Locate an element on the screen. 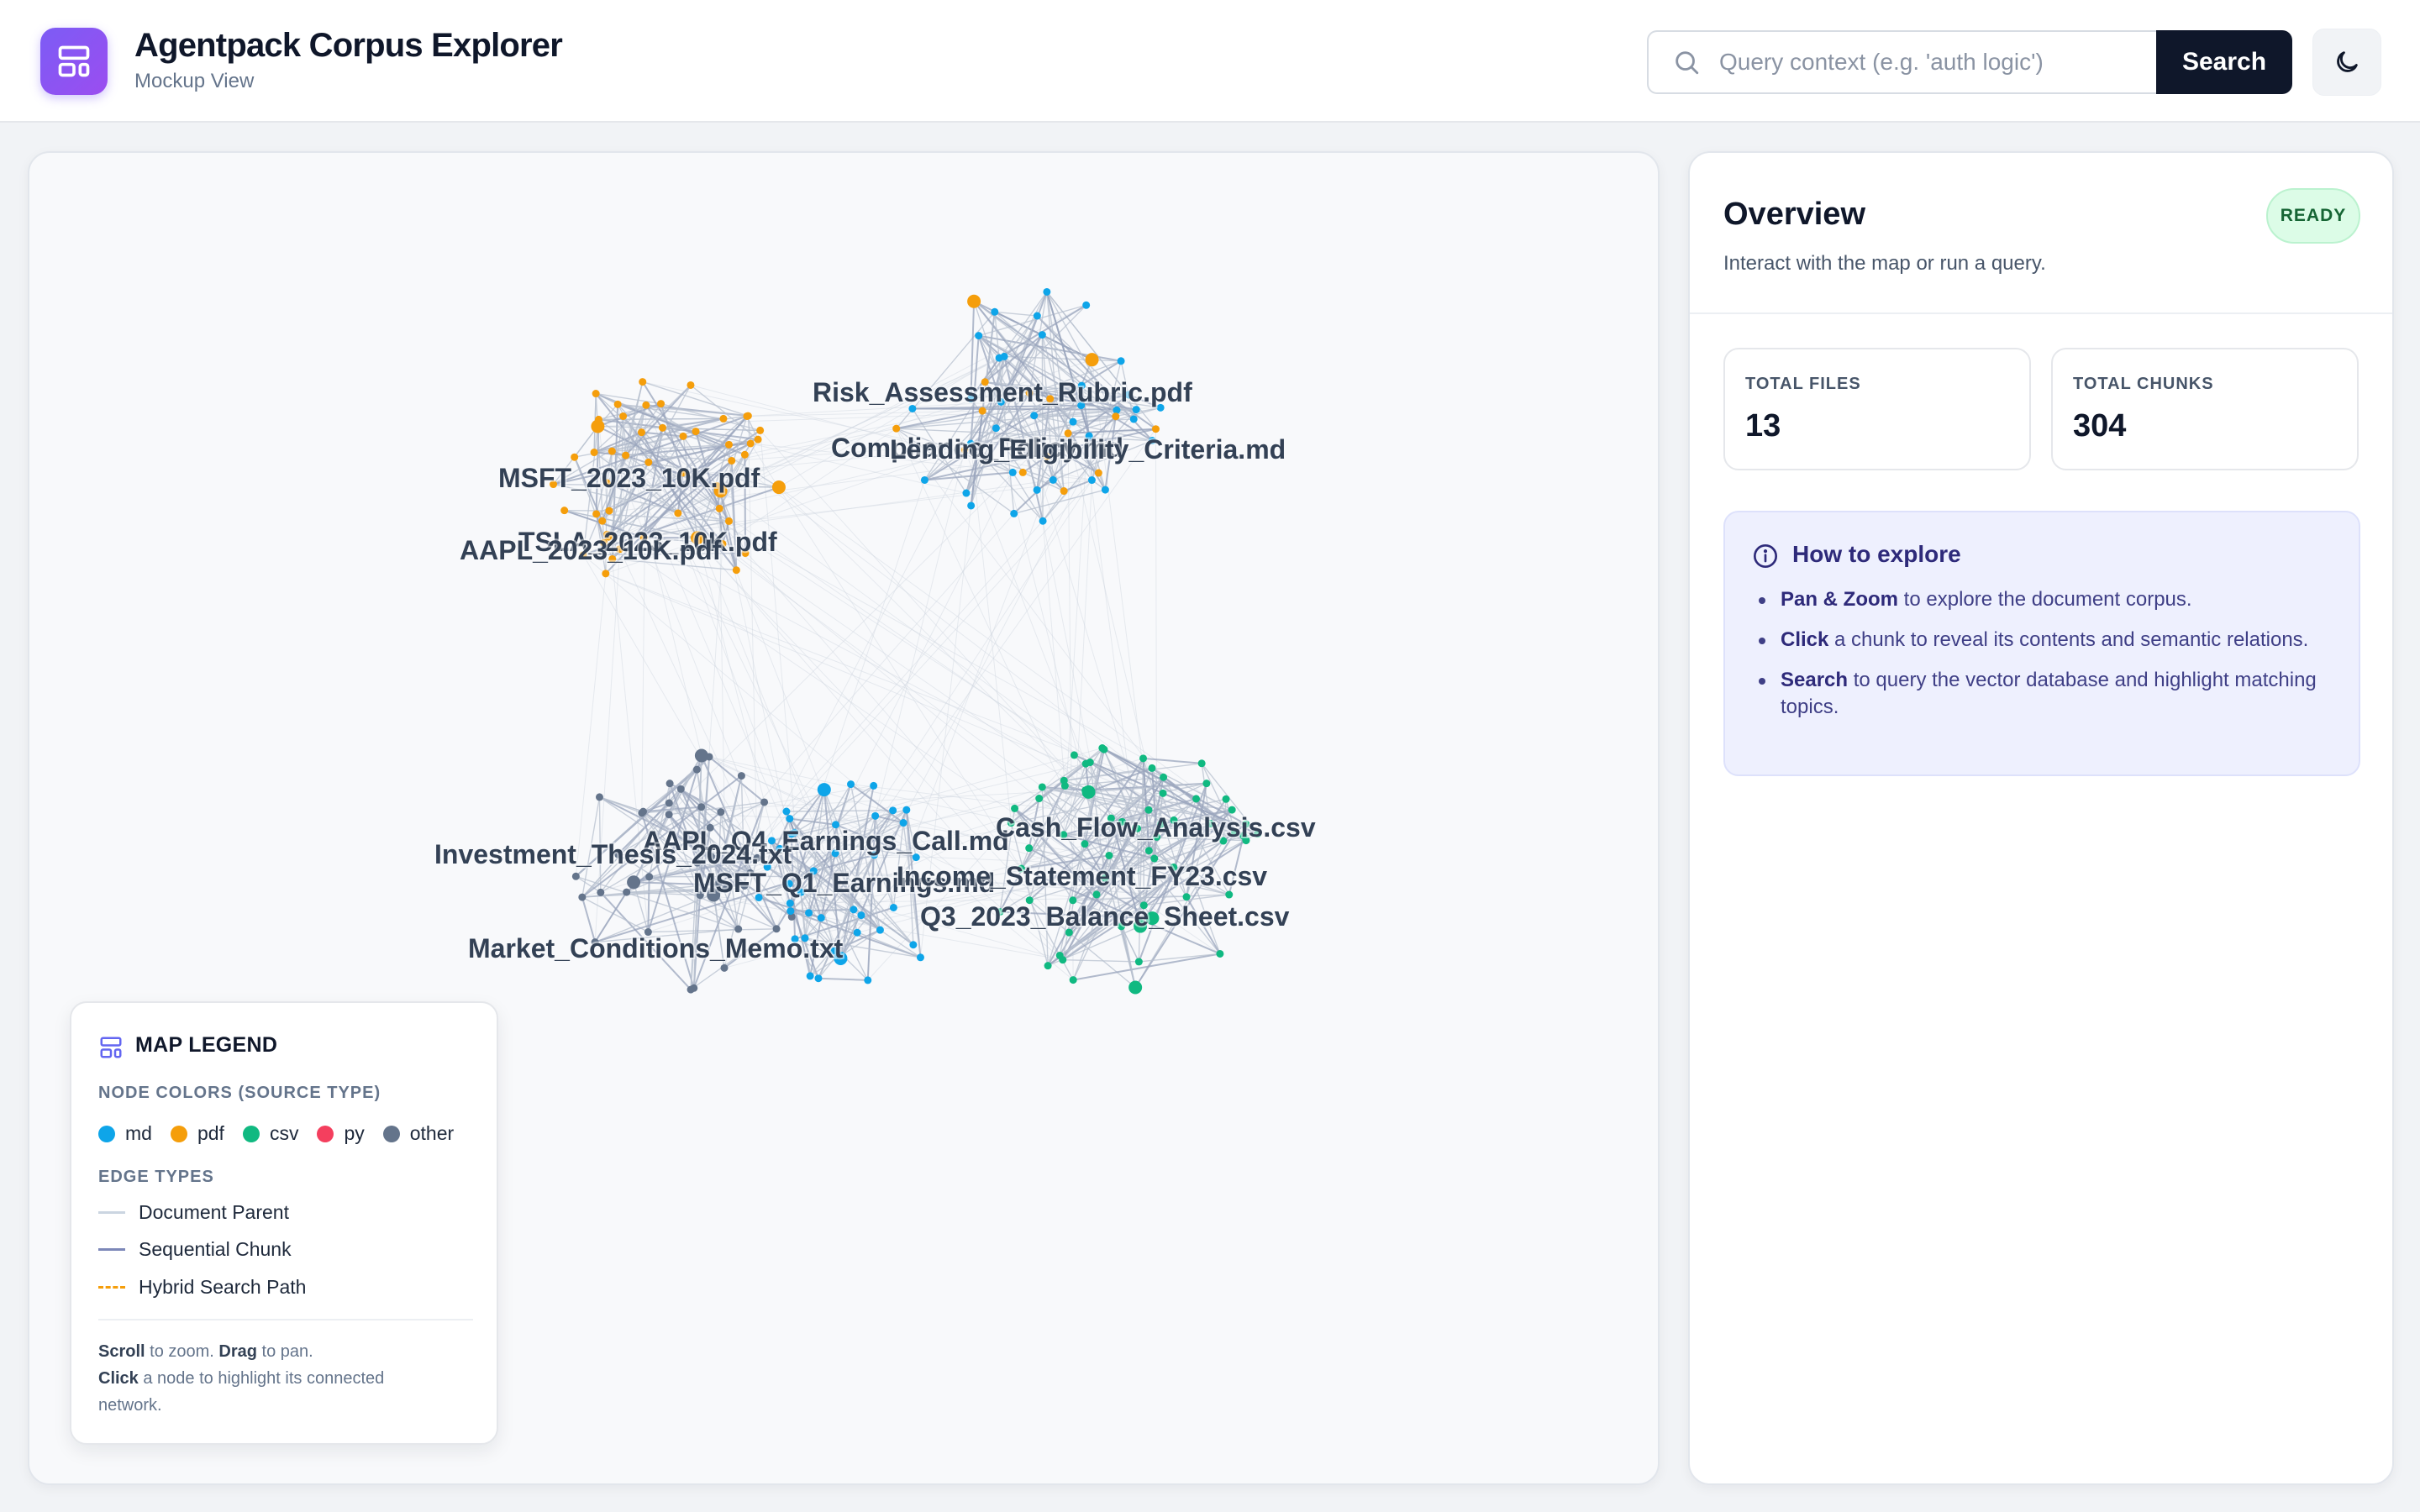 The height and width of the screenshot is (1512, 2420). doc-label: Risk_Assessment_Rubric.pdf is located at coordinates (1002, 392).